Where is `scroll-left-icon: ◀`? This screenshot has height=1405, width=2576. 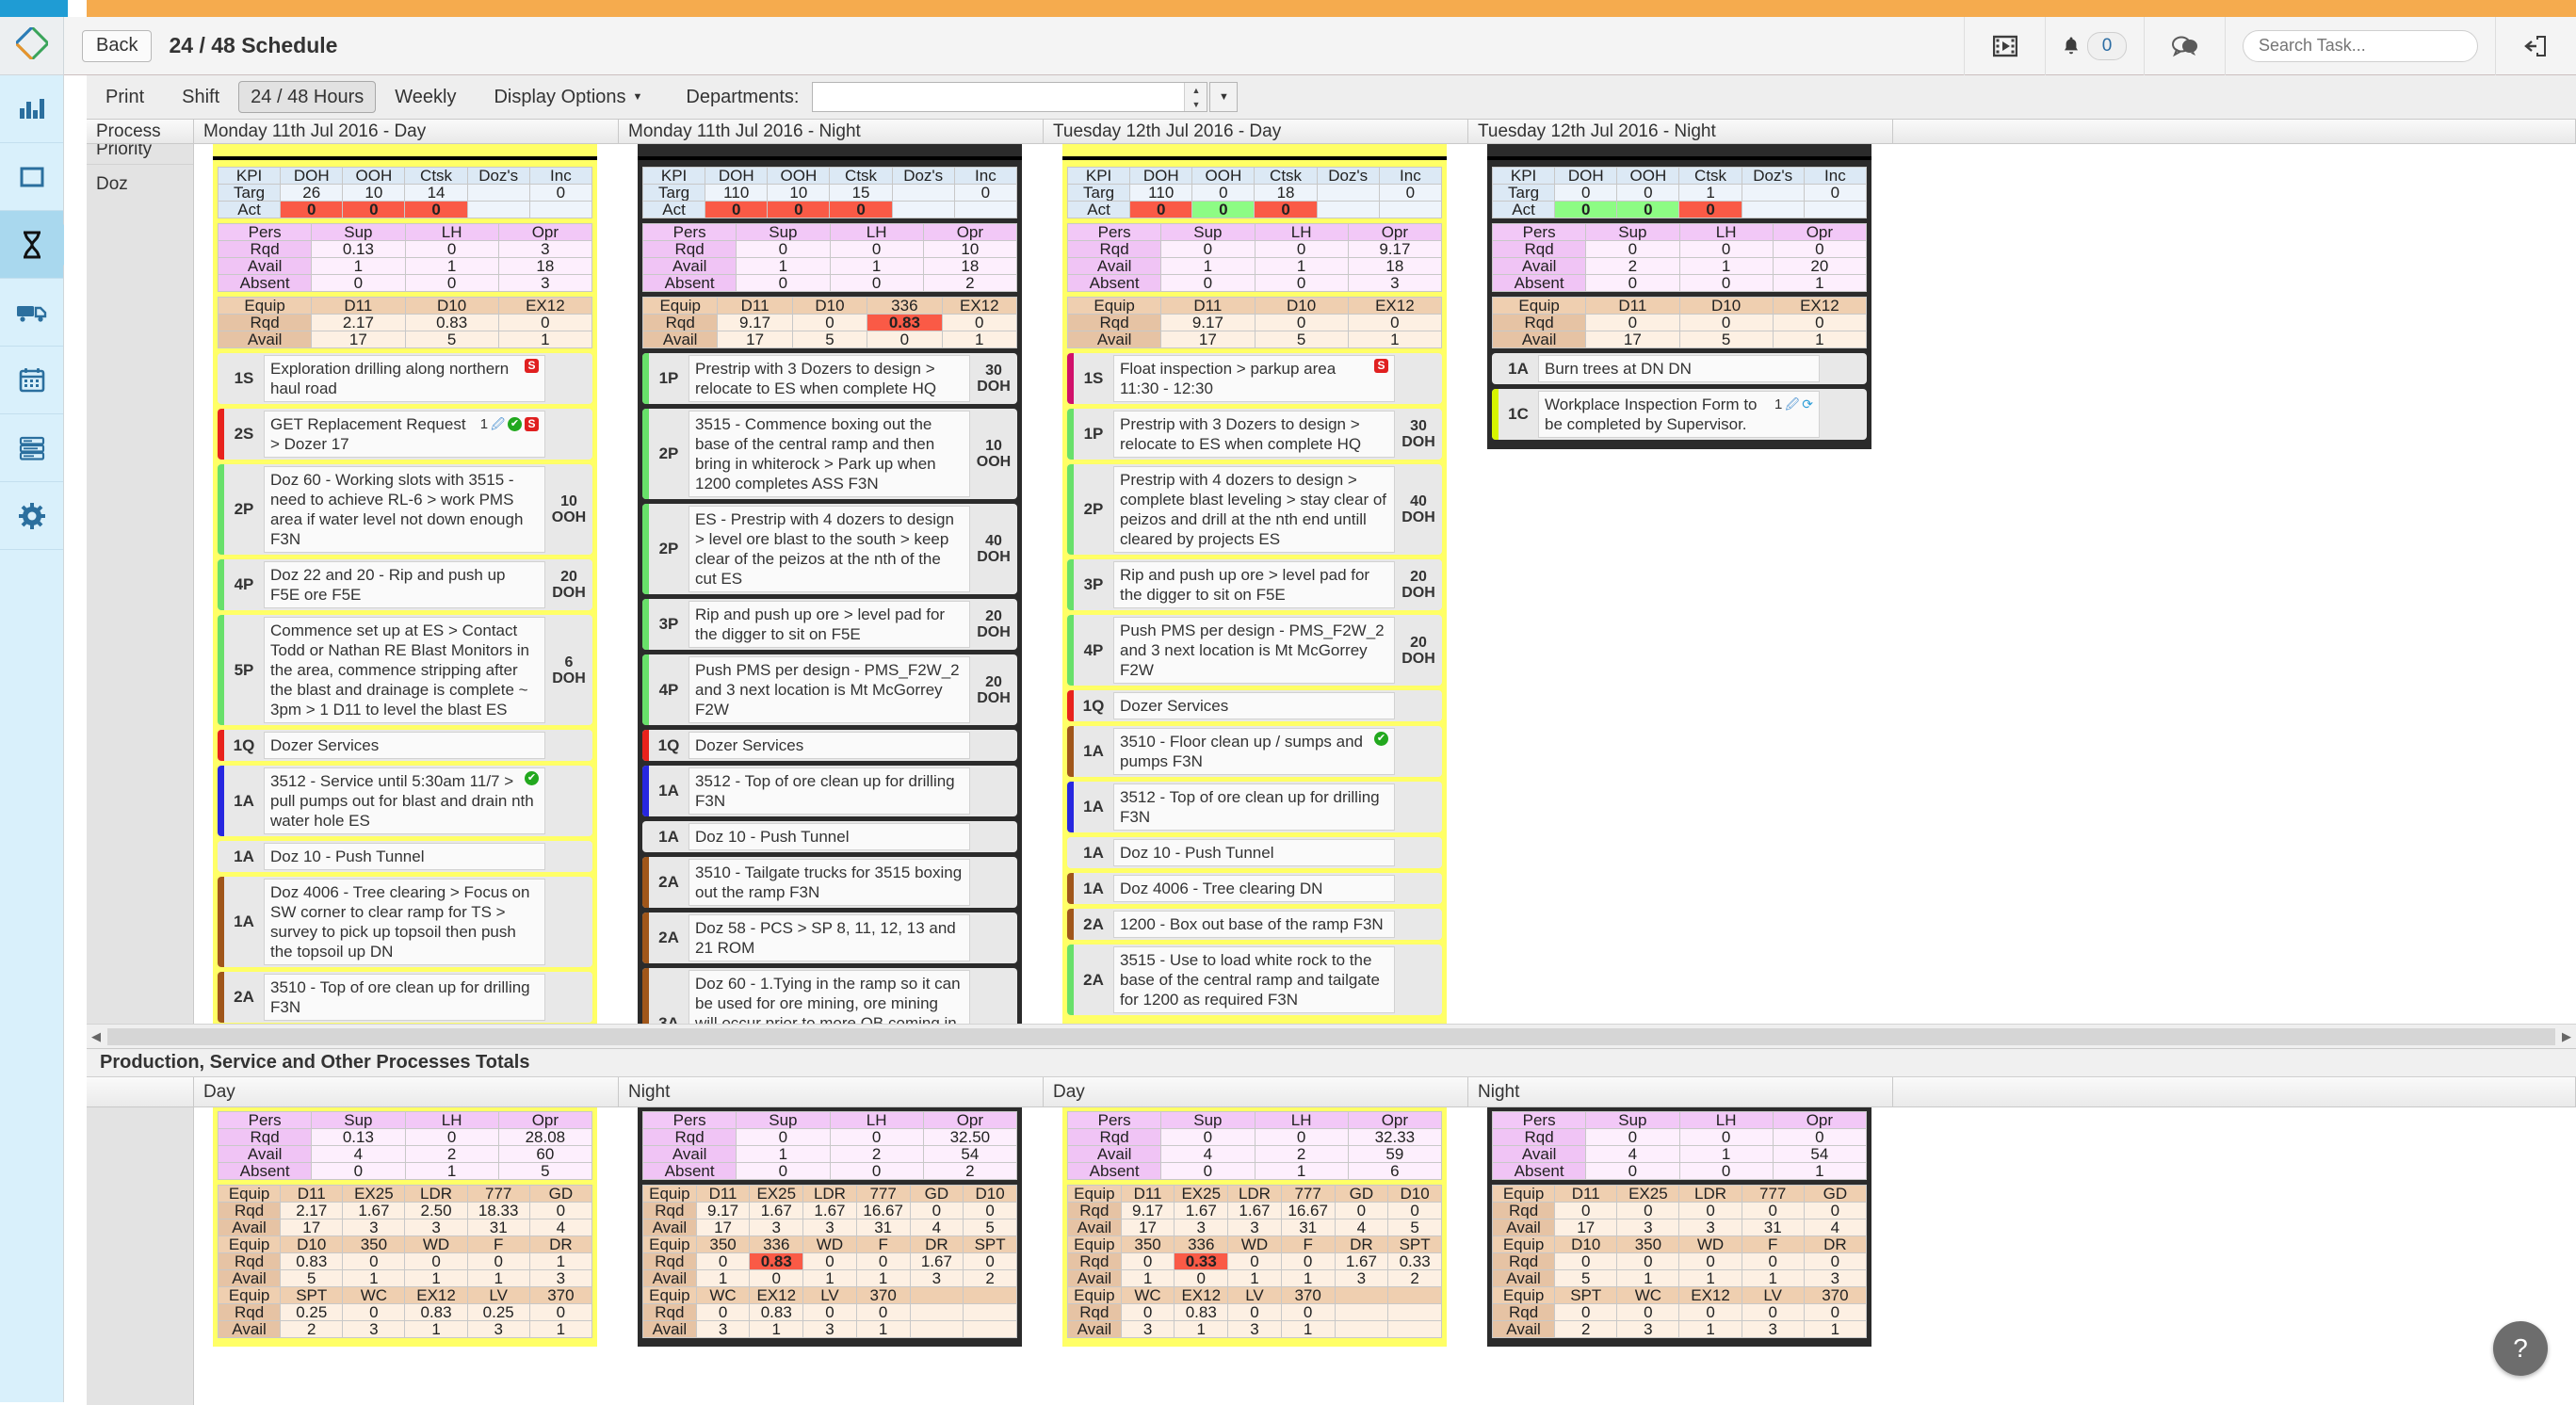 scroll-left-icon: ◀ is located at coordinates (96, 1036).